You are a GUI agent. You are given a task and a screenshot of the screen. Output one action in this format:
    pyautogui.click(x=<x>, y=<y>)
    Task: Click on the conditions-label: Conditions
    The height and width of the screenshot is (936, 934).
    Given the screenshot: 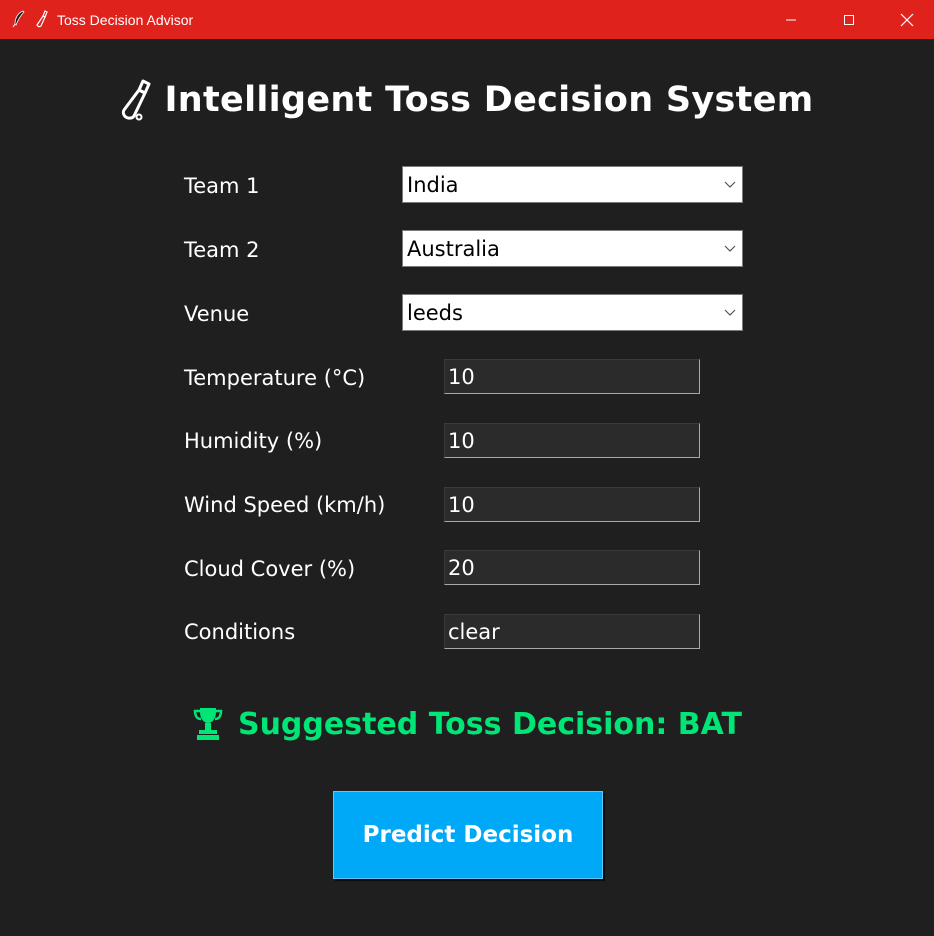 What is the action you would take?
    pyautogui.click(x=240, y=632)
    